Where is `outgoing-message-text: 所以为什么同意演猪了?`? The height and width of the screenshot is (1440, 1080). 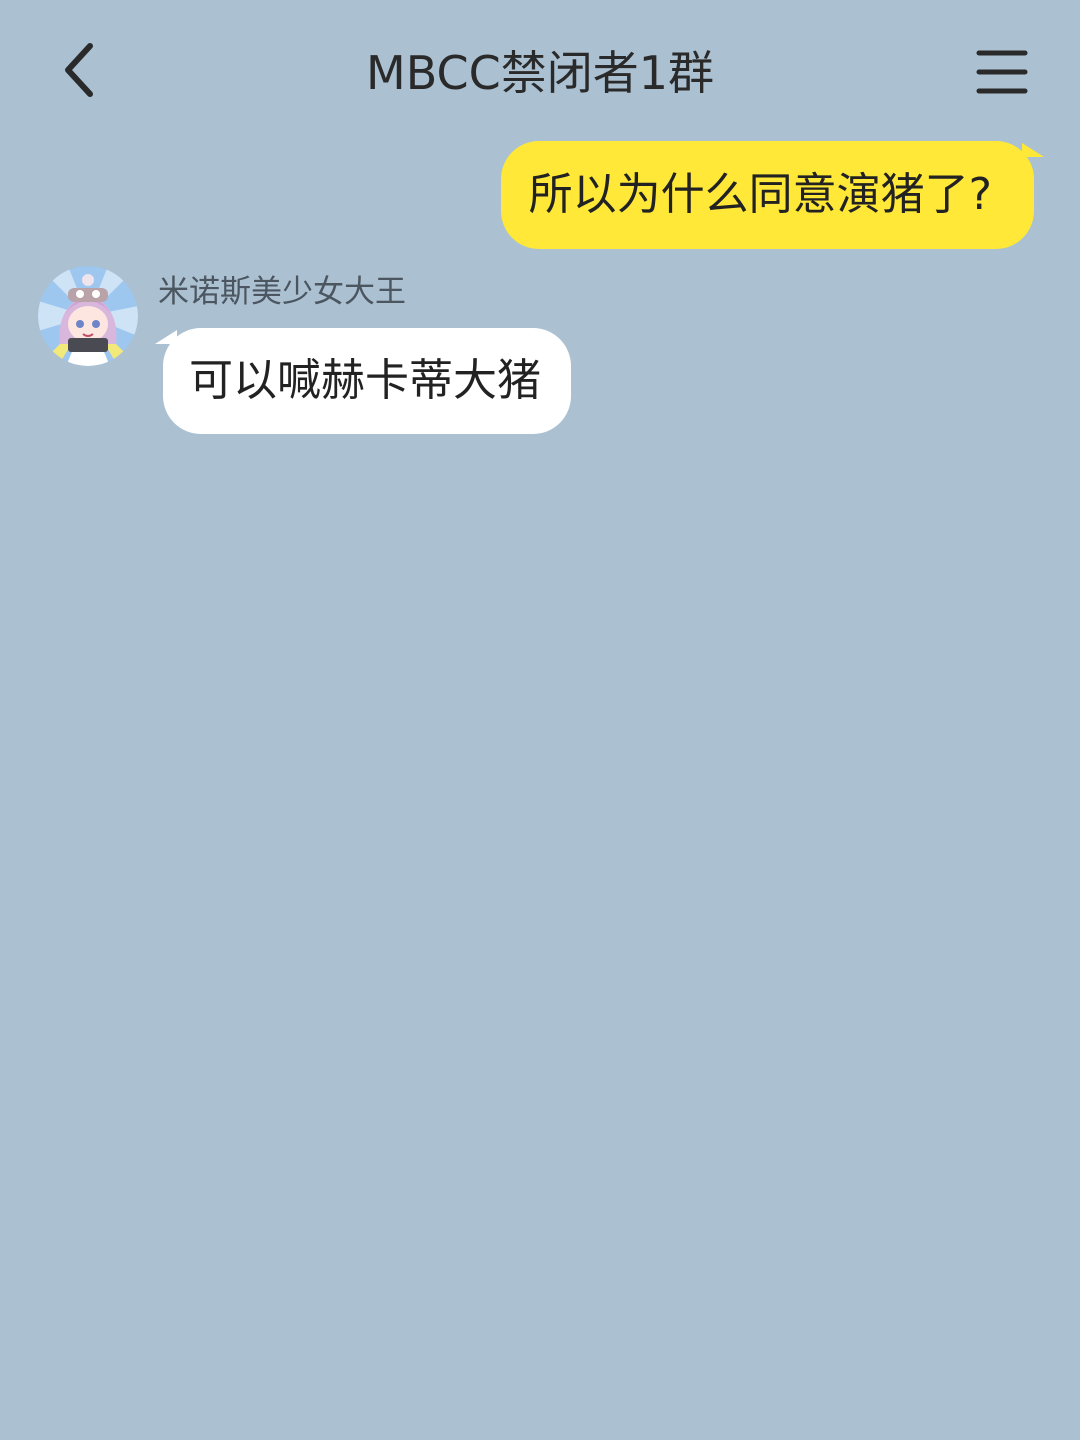 outgoing-message-text: 所以为什么同意演猪了? is located at coordinates (760, 194).